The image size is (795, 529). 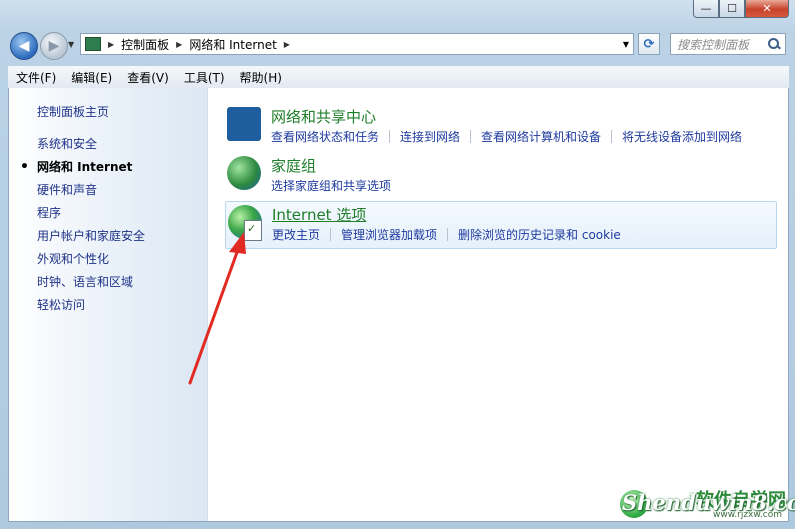 What do you see at coordinates (293, 165) in the screenshot?
I see `section-title-homegroup: 家庭组` at bounding box center [293, 165].